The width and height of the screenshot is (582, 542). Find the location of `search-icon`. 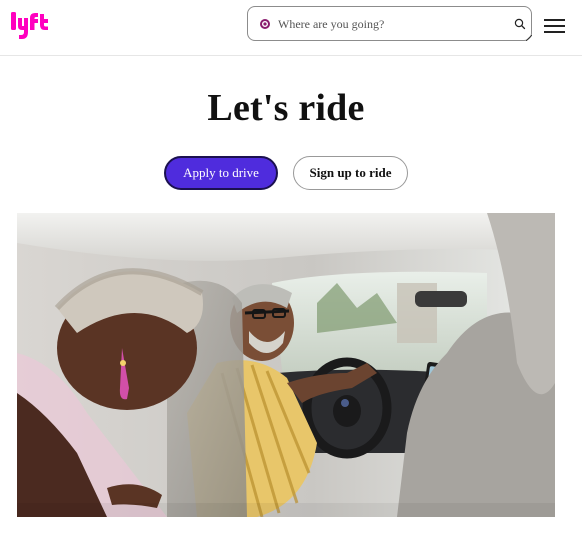

search-icon is located at coordinates (520, 24).